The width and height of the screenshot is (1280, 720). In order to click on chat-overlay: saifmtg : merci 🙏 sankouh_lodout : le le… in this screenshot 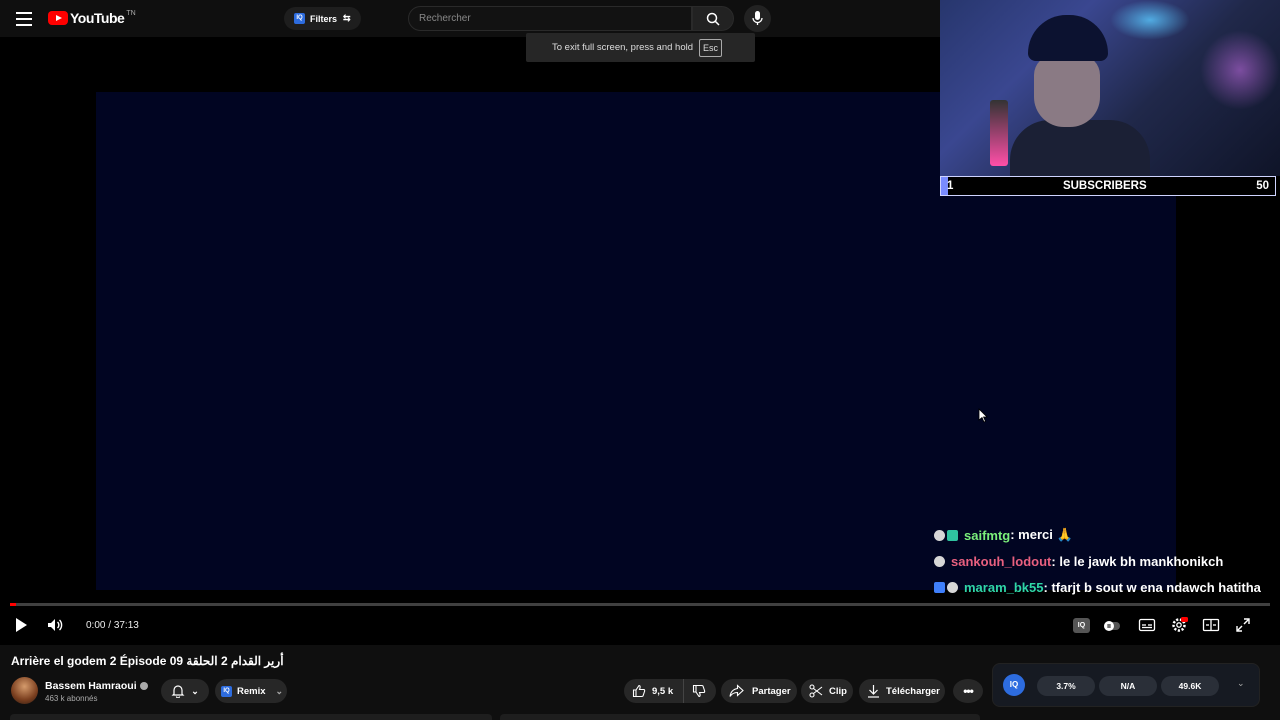, I will do `click(1107, 561)`.